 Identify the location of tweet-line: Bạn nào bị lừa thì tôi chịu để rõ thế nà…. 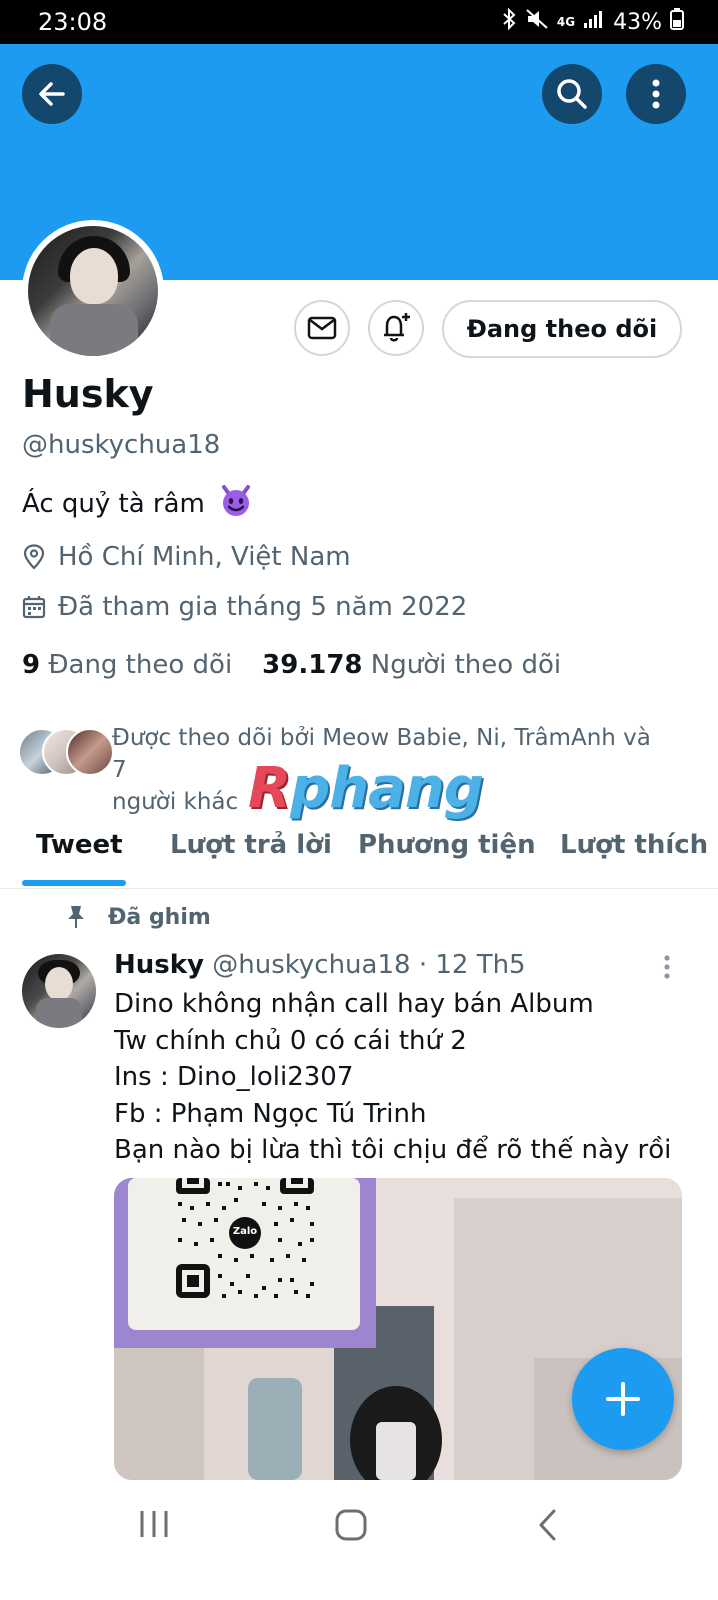
(393, 1150).